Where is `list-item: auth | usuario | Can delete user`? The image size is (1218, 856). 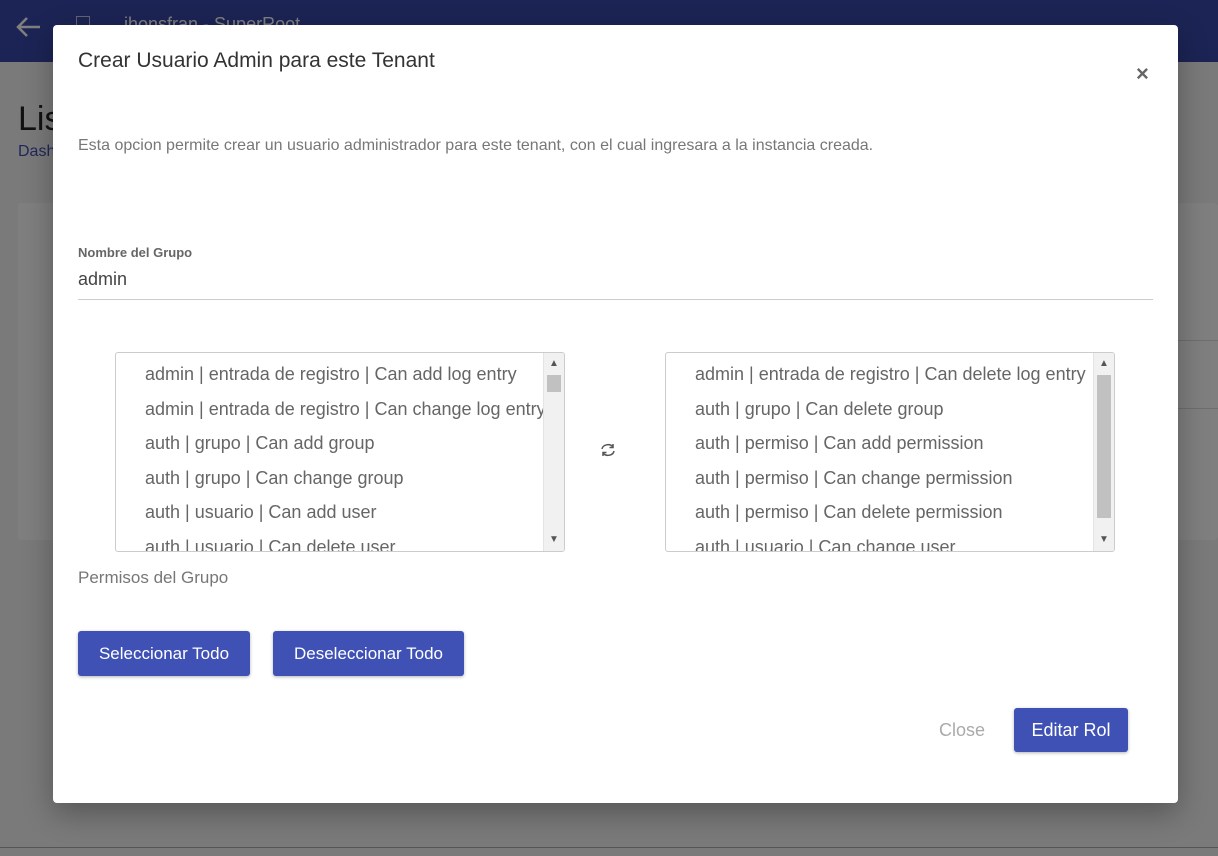 list-item: auth | usuario | Can delete user is located at coordinates (330, 539).